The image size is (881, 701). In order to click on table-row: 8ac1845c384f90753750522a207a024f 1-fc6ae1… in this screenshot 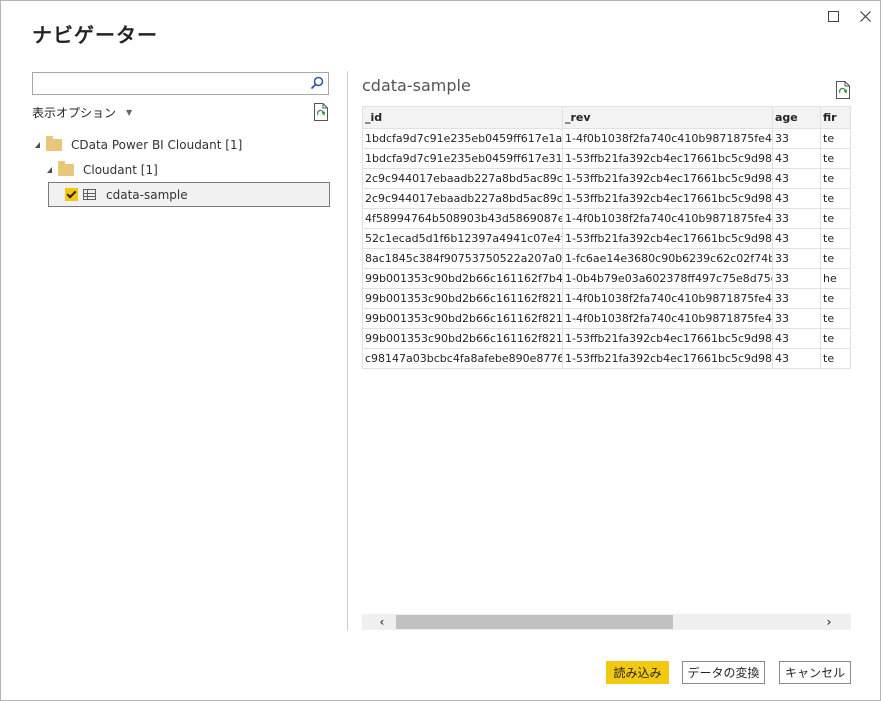, I will do `click(606, 258)`.